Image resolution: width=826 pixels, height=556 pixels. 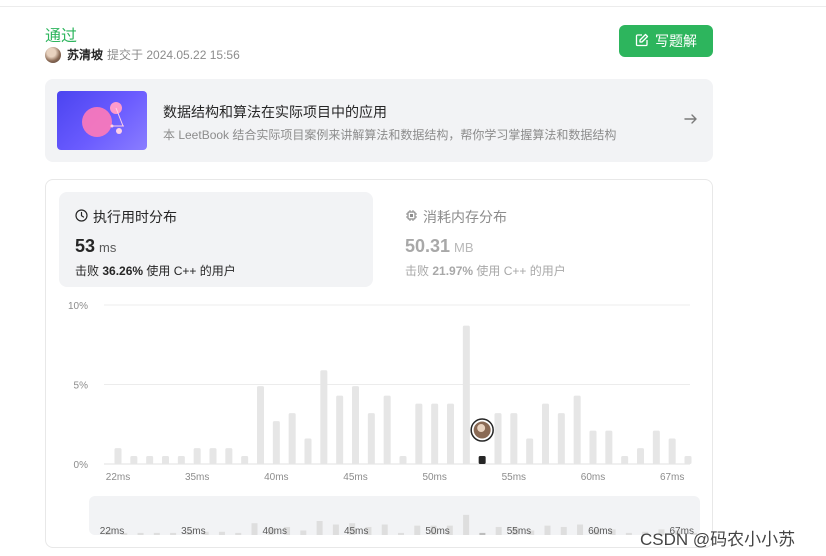 I want to click on current-user-marker, so click(x=482, y=430).